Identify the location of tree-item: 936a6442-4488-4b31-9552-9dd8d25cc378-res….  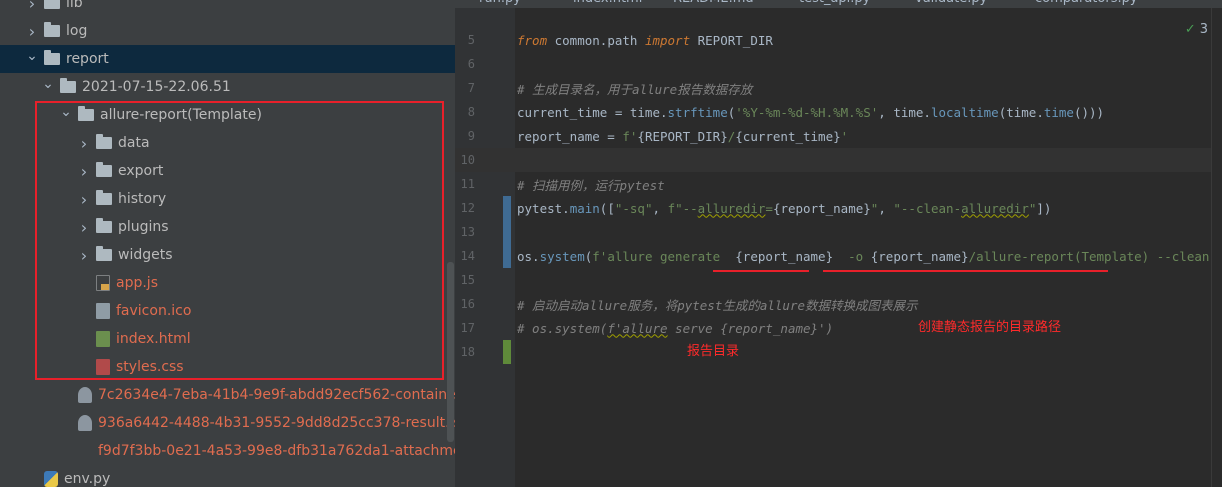
(227, 423).